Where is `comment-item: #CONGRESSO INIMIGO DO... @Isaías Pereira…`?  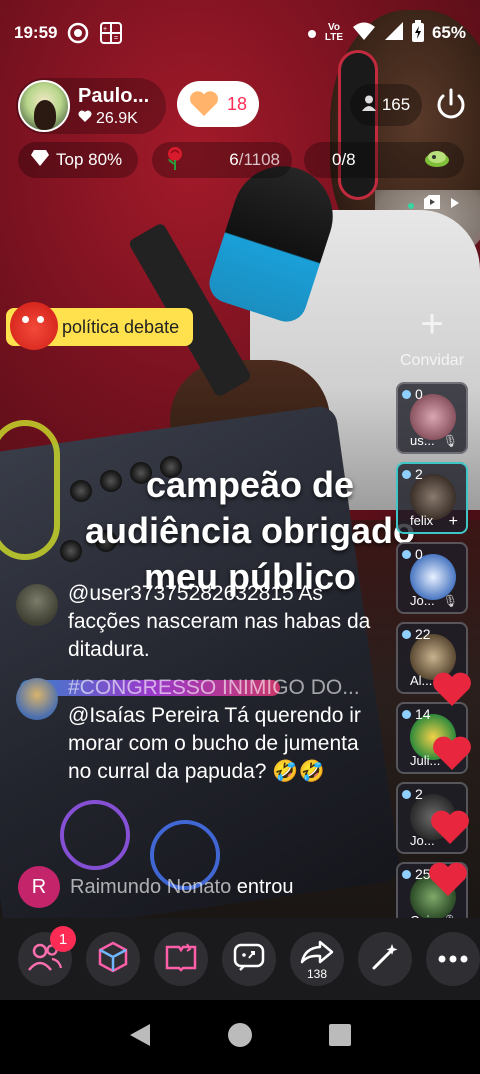 comment-item: #CONGRESSO INIMIGO DO... @Isaías Pereira… is located at coordinates (201, 730).